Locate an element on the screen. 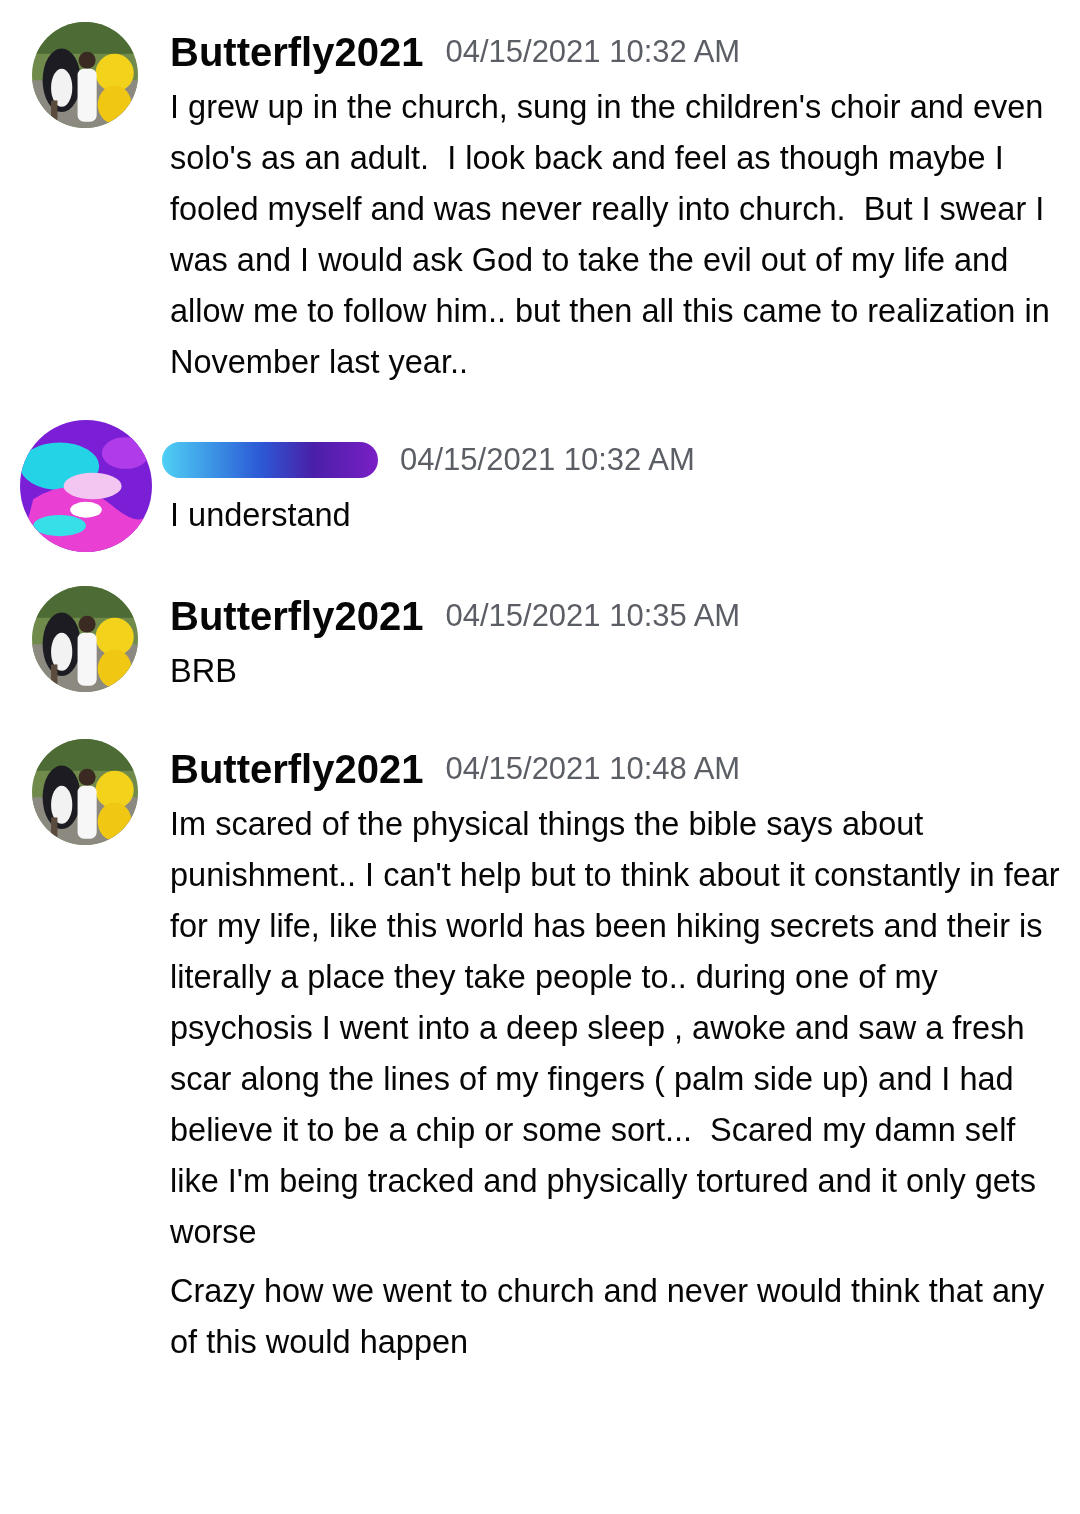  timestamp: 04/15/2021 10:48 AM is located at coordinates (593, 769).